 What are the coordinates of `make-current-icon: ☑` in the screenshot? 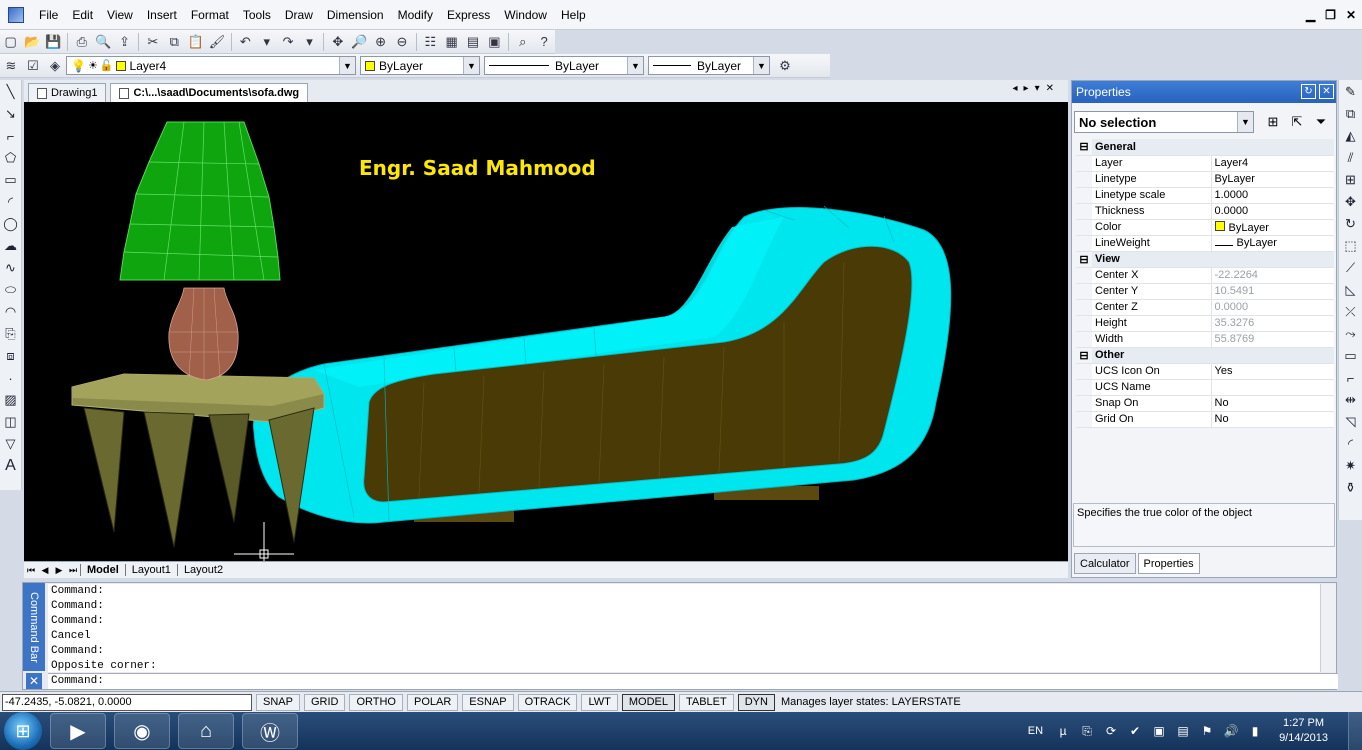 It's located at (33, 66).